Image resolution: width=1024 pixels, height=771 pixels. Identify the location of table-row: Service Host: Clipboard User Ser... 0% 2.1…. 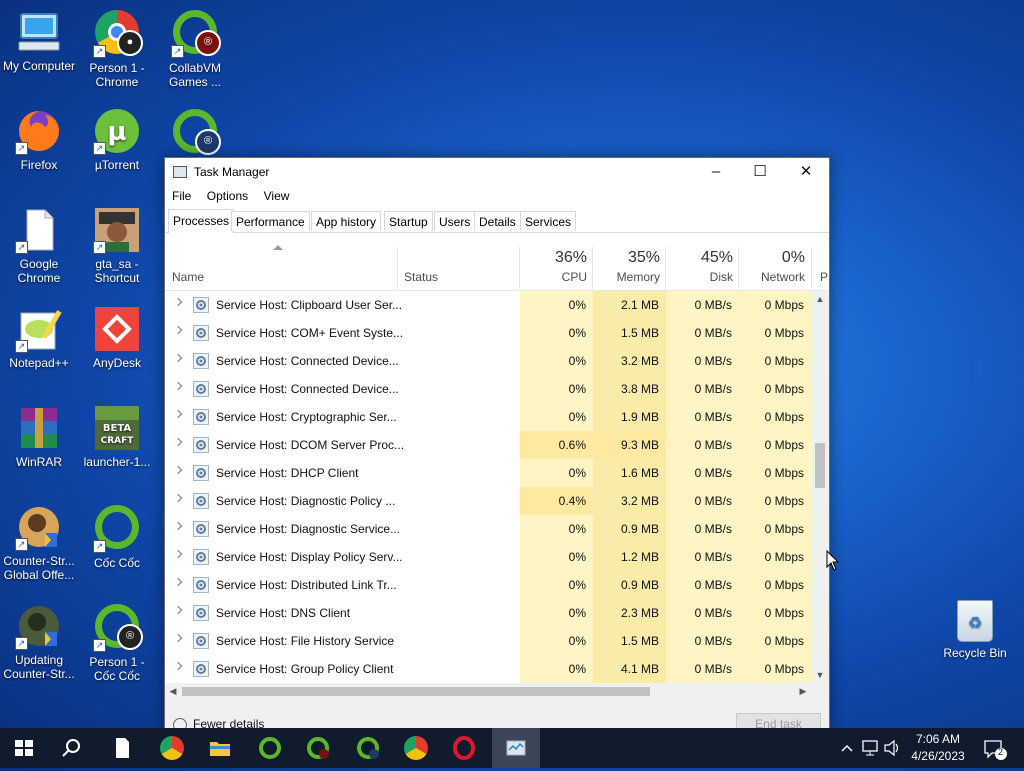
(488, 305).